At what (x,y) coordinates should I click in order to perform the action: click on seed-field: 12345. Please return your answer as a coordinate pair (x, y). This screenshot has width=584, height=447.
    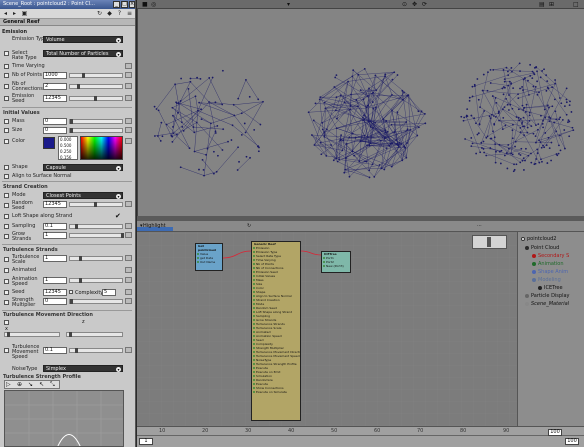
    Looking at the image, I should click on (55, 292).